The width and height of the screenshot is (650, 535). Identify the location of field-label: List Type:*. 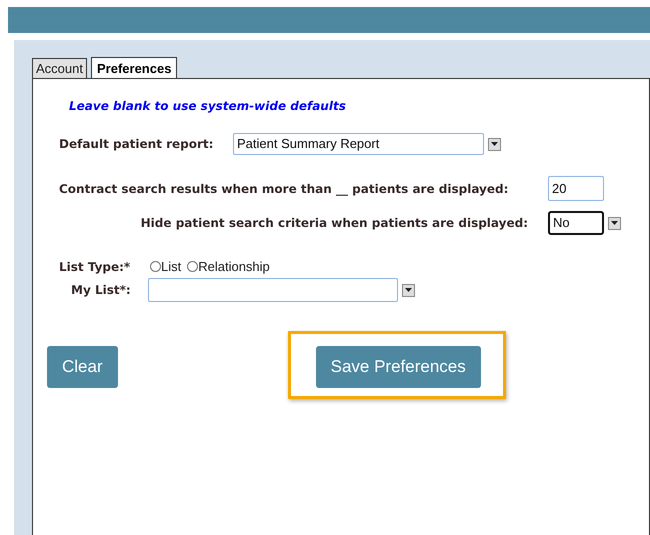
(95, 267).